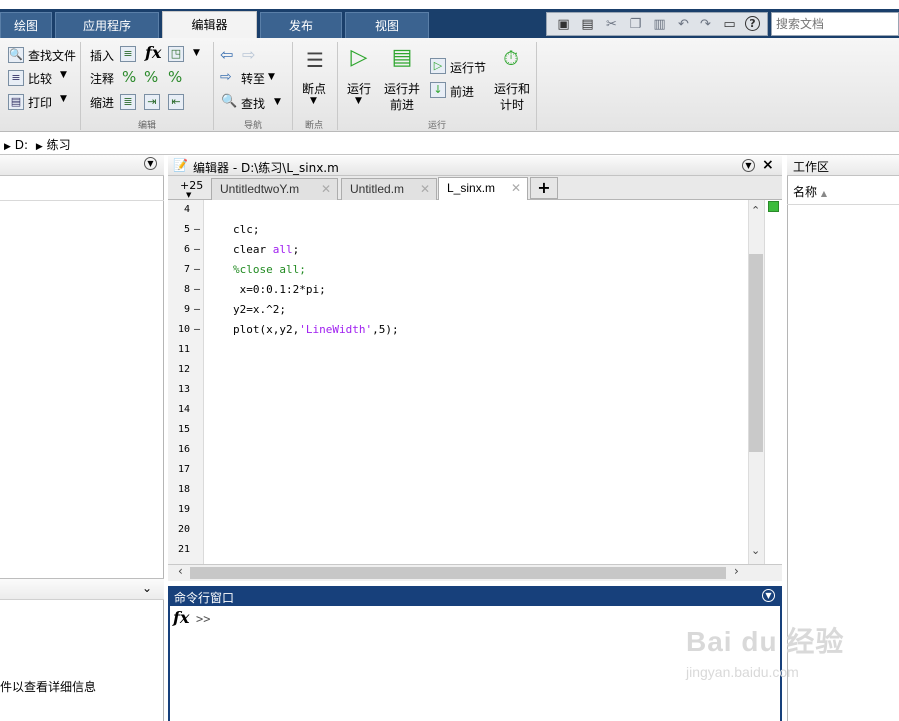  I want to click on insert-section-icon: ≡, so click(128, 54).